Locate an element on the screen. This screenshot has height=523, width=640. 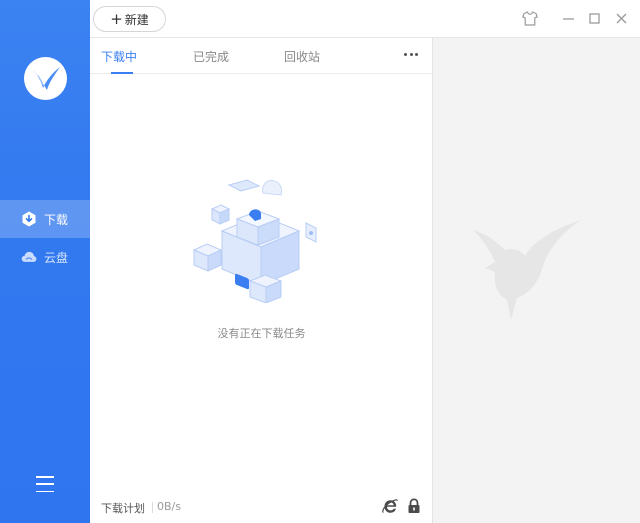
sidebar-item-label: 下载 is located at coordinates (56, 219).